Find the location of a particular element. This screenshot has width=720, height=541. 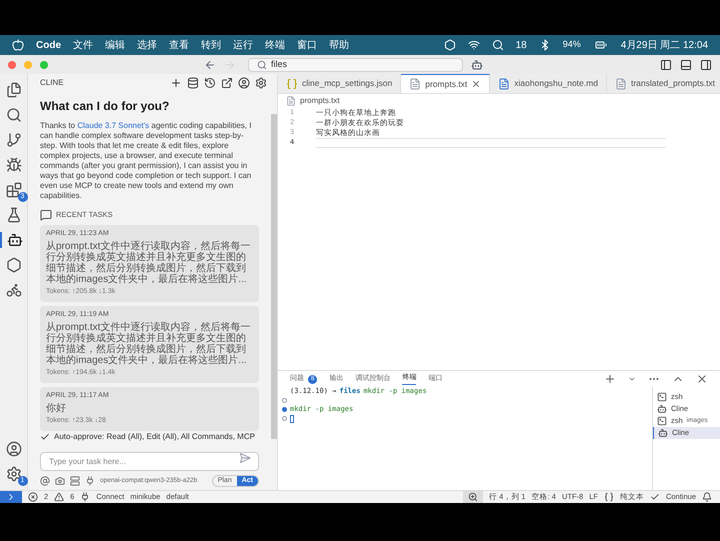

at-sign-icon is located at coordinates (45, 481).